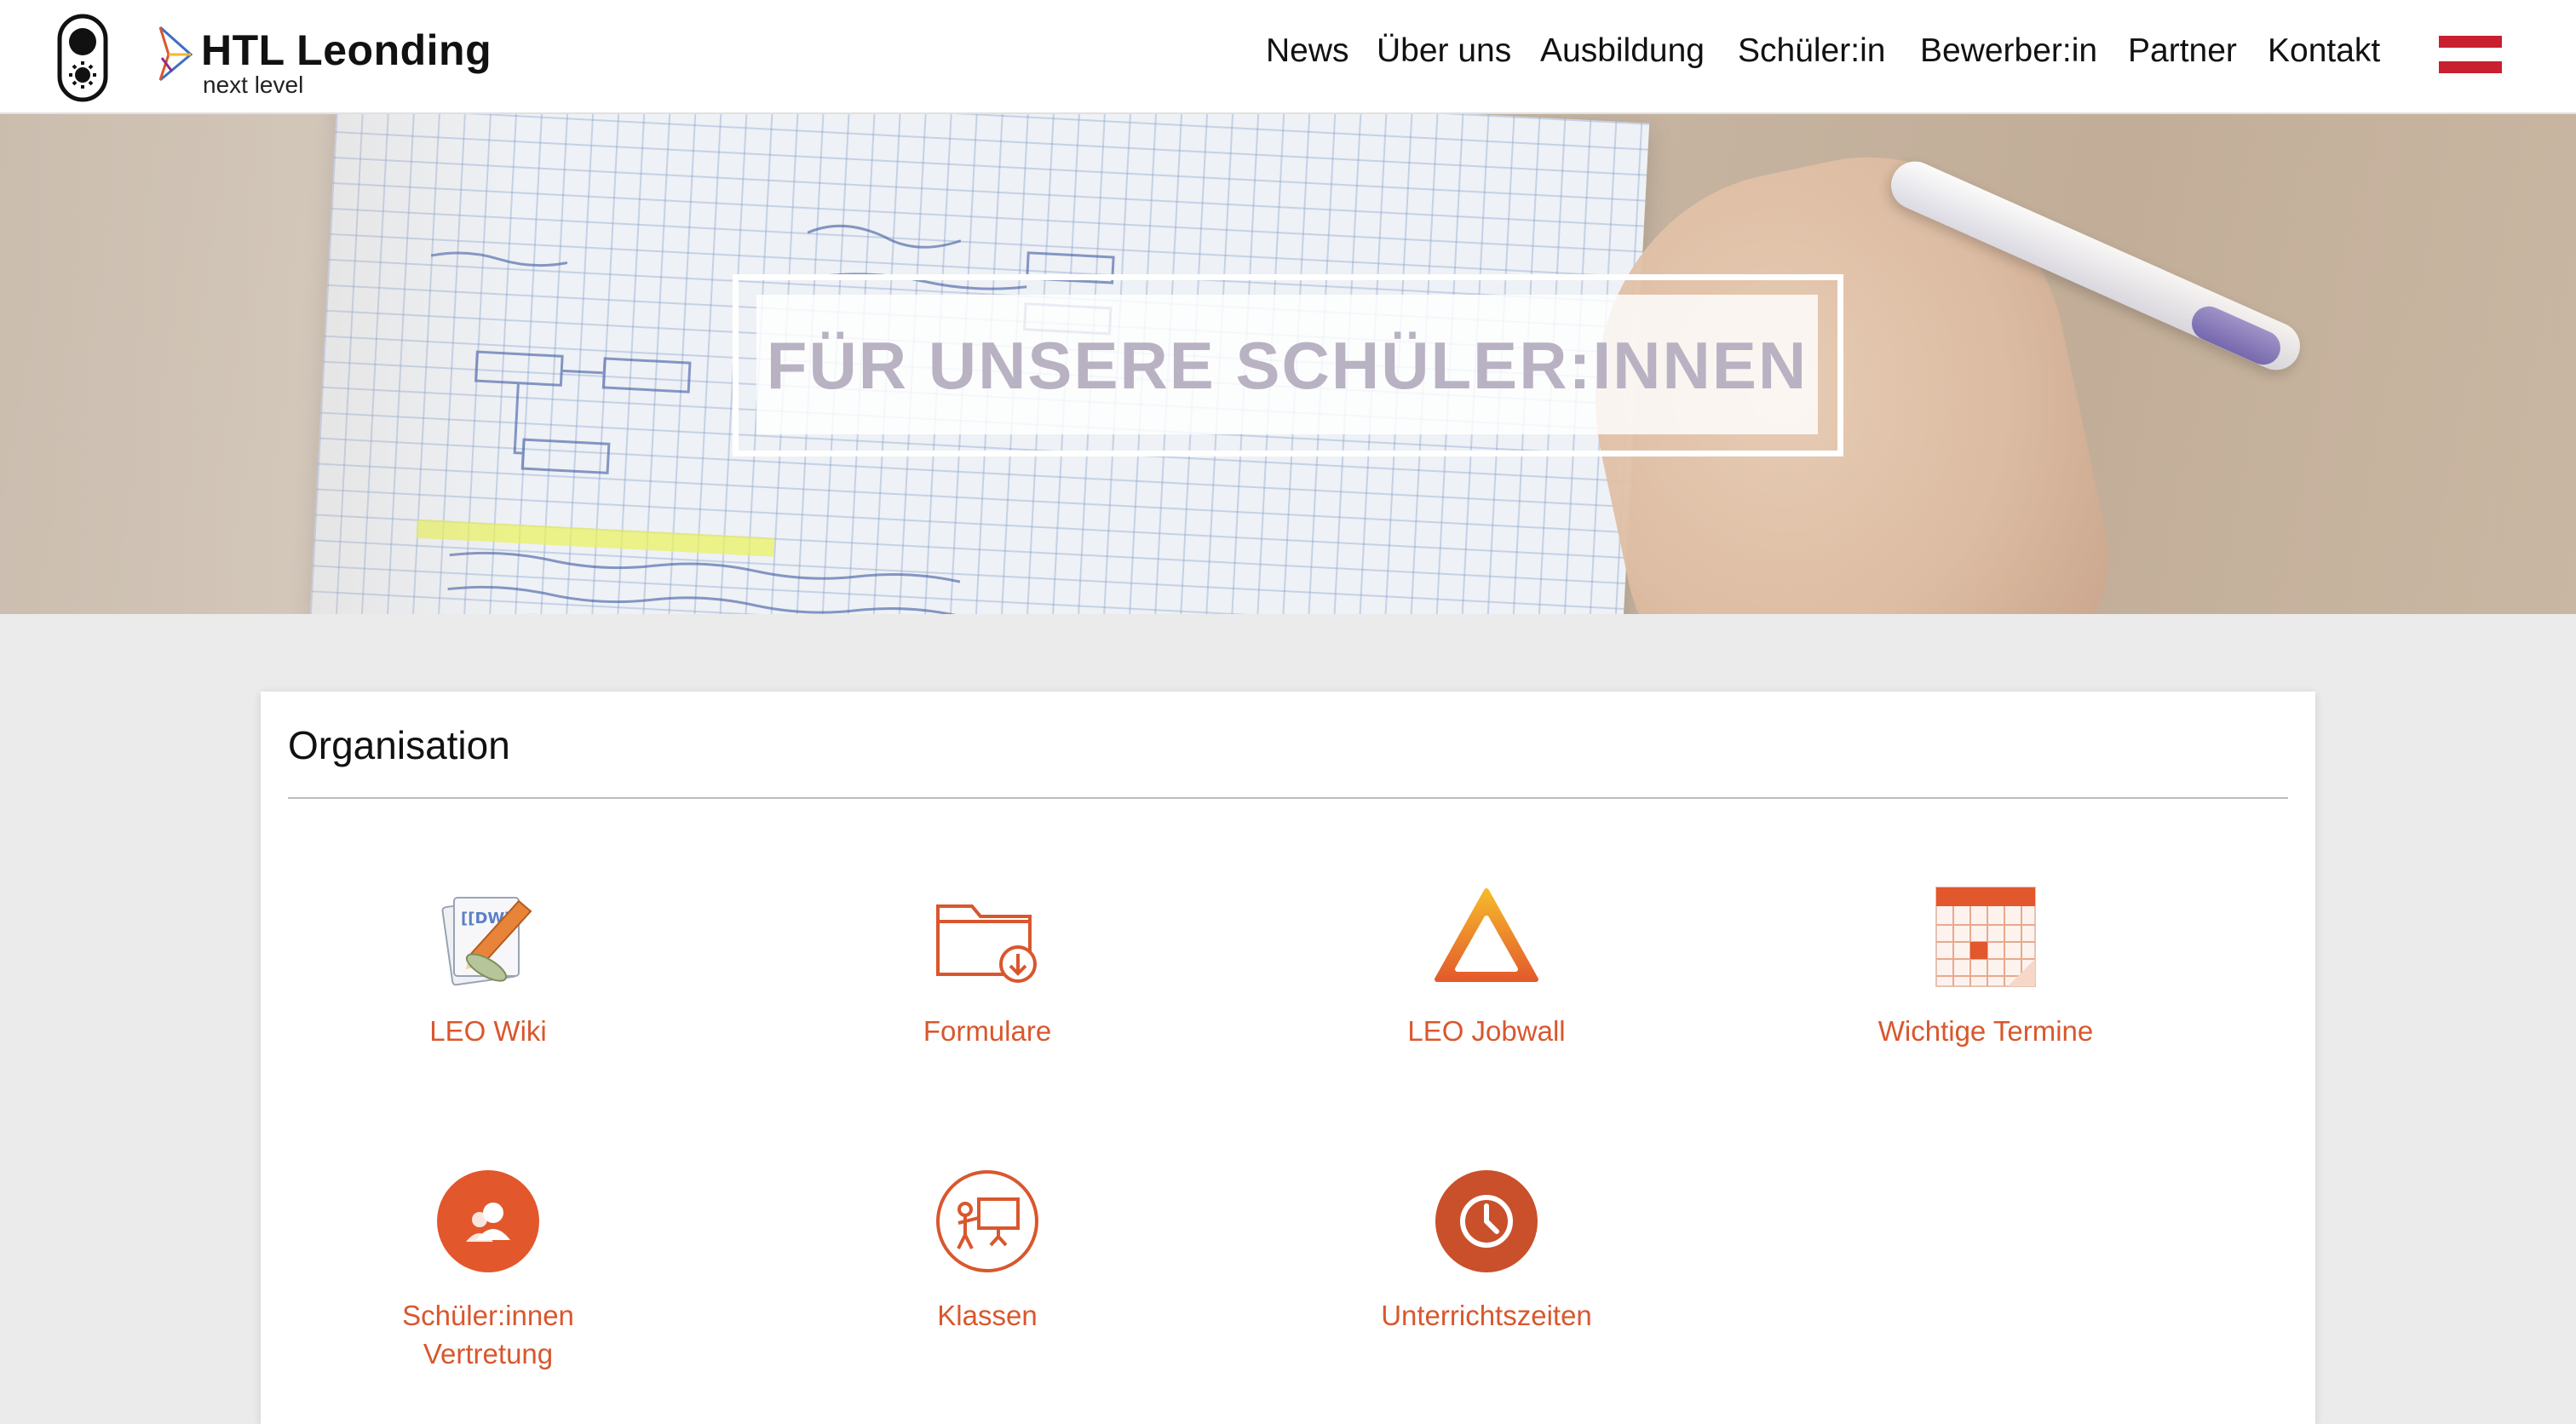 The image size is (2576, 1424). Describe the element at coordinates (399, 745) in the screenshot. I see `section-heading: Organisation` at that location.